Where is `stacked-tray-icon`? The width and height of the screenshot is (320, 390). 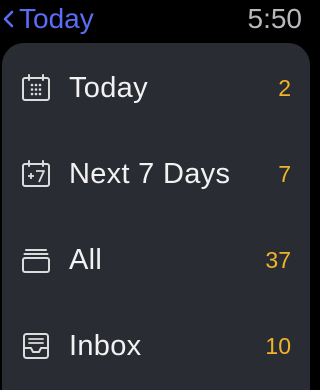
stacked-tray-icon is located at coordinates (36, 260).